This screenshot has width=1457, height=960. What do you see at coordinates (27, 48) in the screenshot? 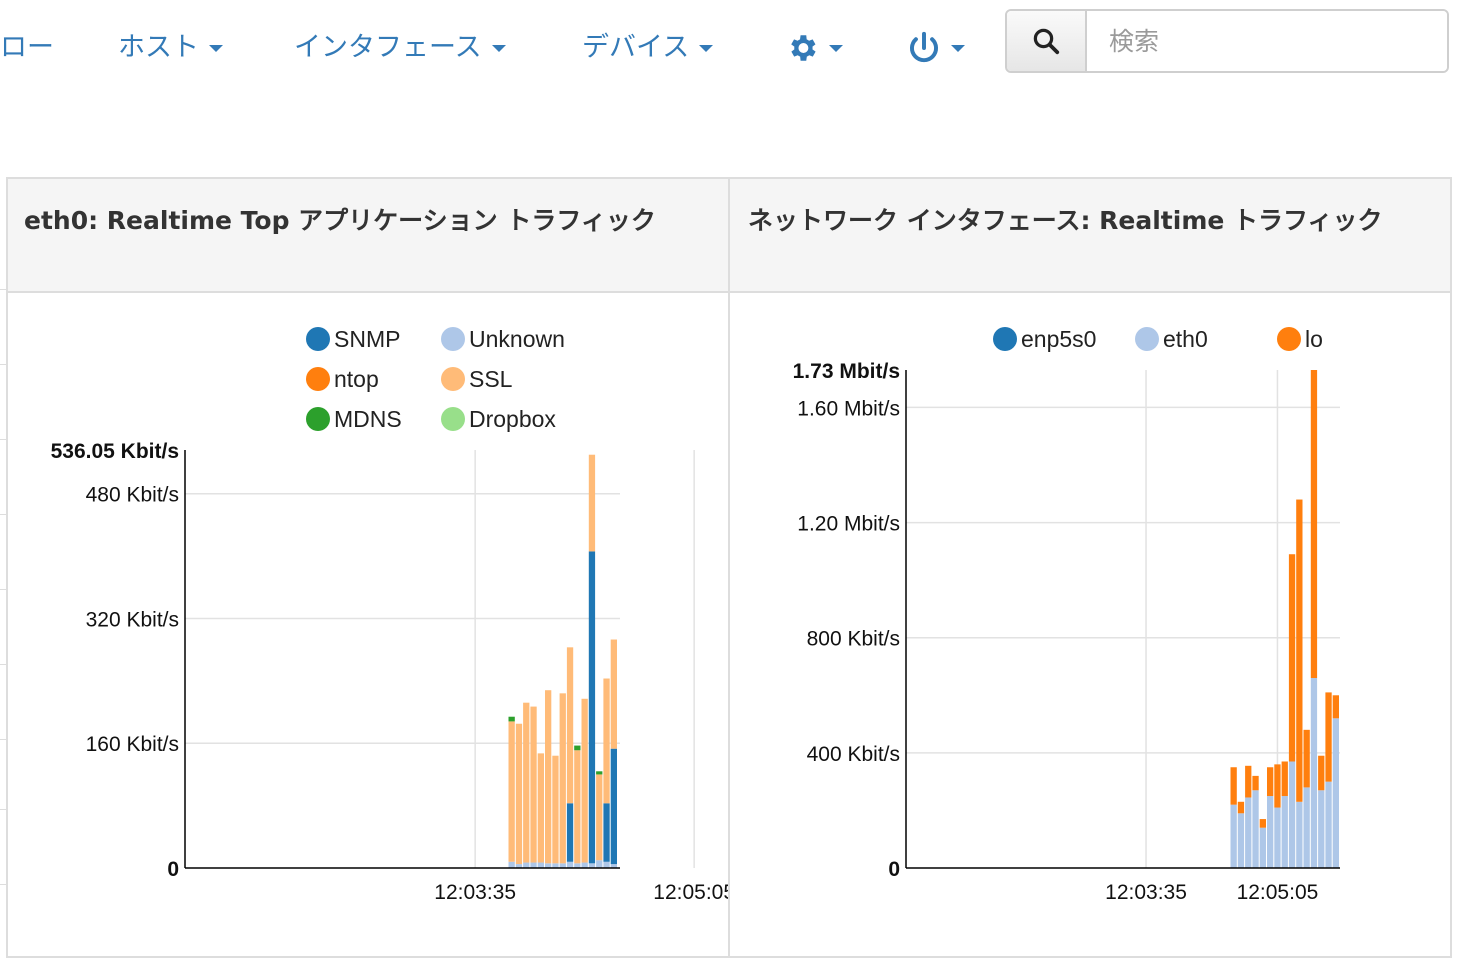
I see `nav-item-flows: ロー` at bounding box center [27, 48].